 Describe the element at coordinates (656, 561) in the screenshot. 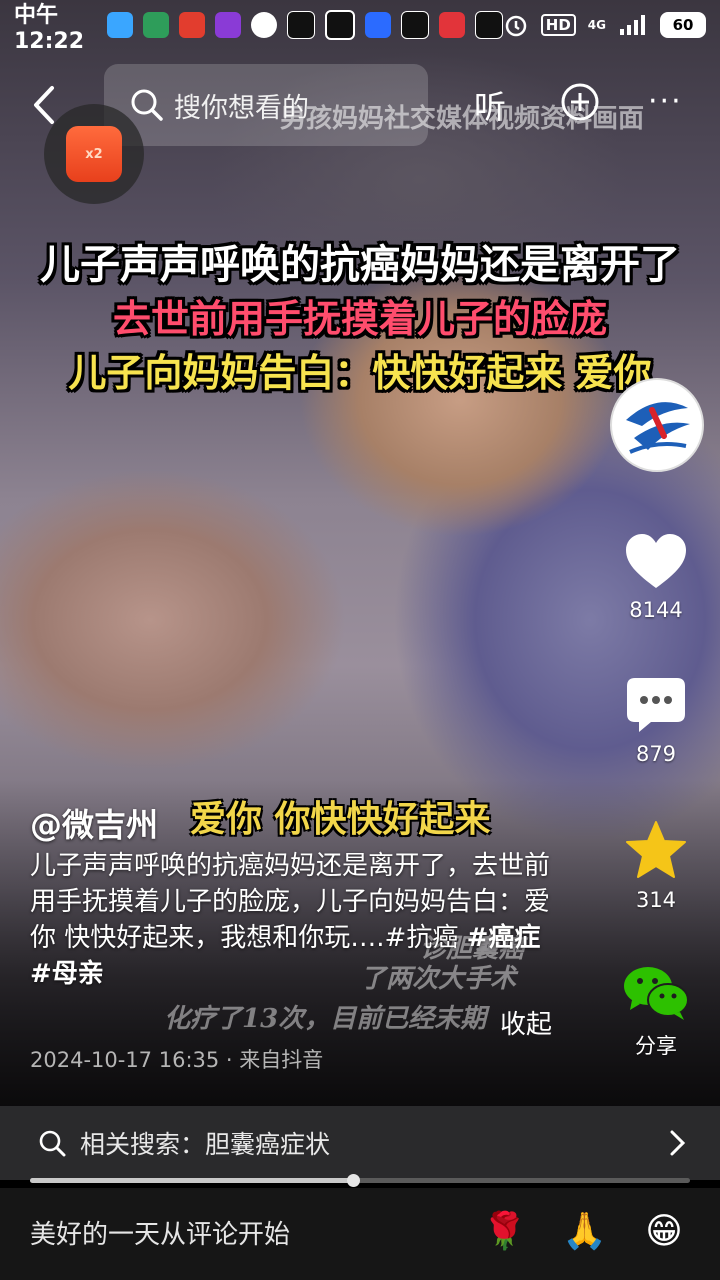

I see `heart-icon` at that location.